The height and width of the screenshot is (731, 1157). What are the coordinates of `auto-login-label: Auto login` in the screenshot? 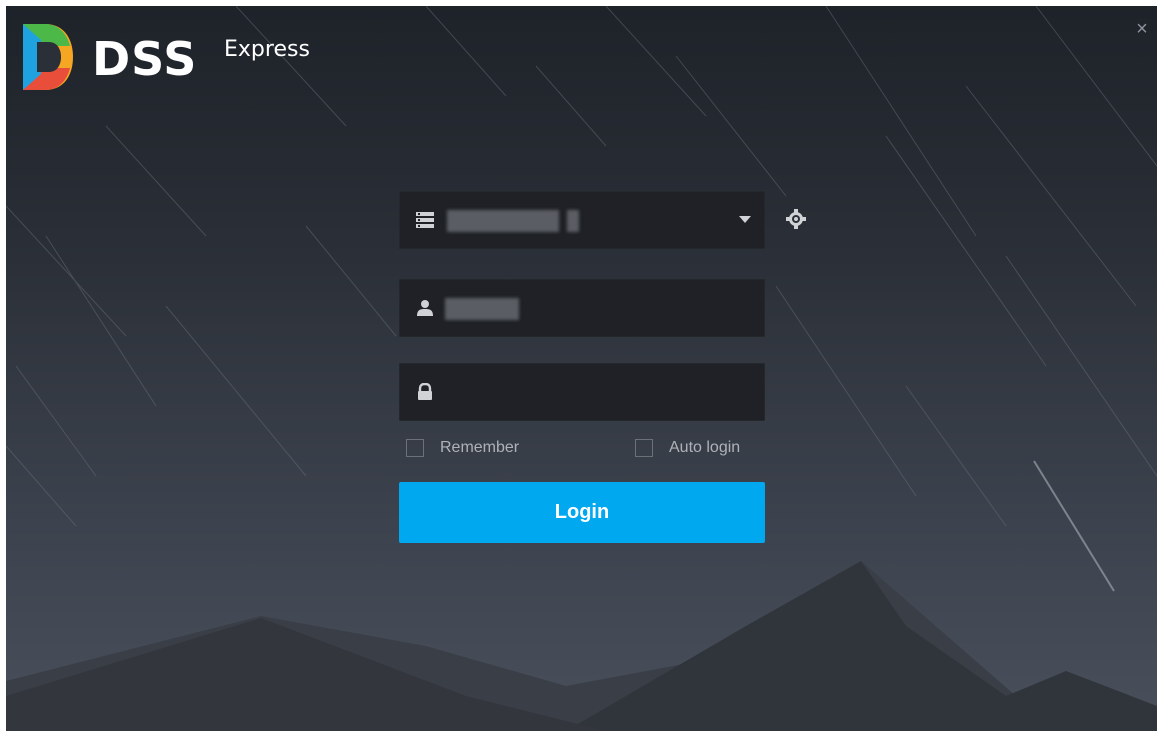 It's located at (705, 447).